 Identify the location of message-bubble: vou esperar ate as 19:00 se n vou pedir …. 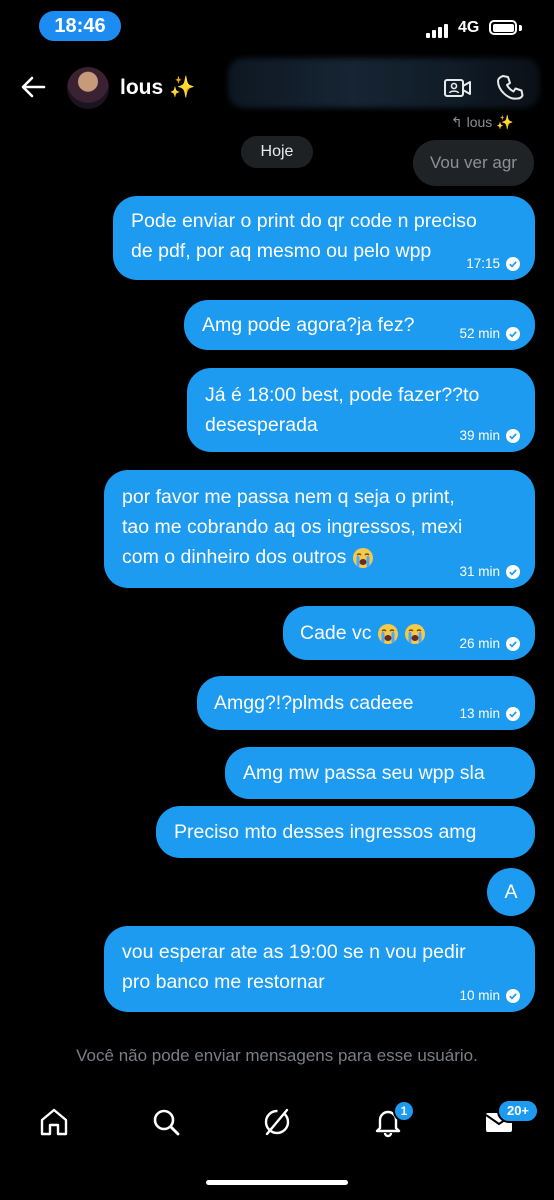
(319, 969).